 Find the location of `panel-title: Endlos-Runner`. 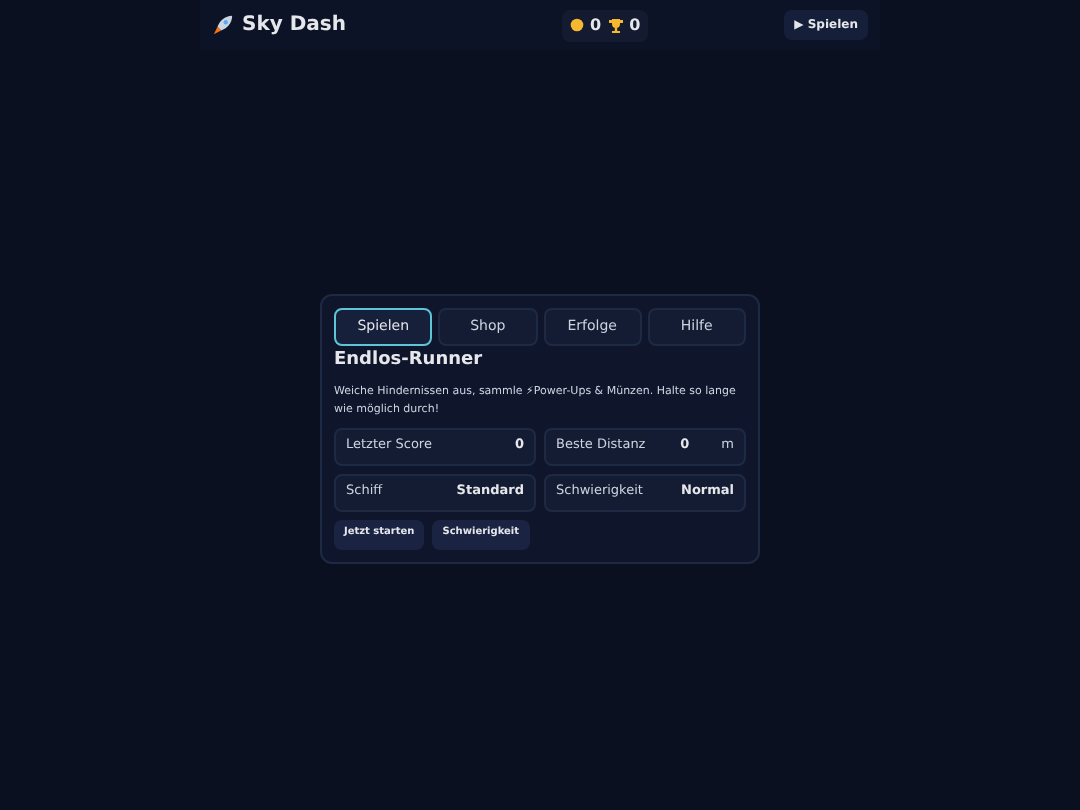

panel-title: Endlos-Runner is located at coordinates (409, 361).